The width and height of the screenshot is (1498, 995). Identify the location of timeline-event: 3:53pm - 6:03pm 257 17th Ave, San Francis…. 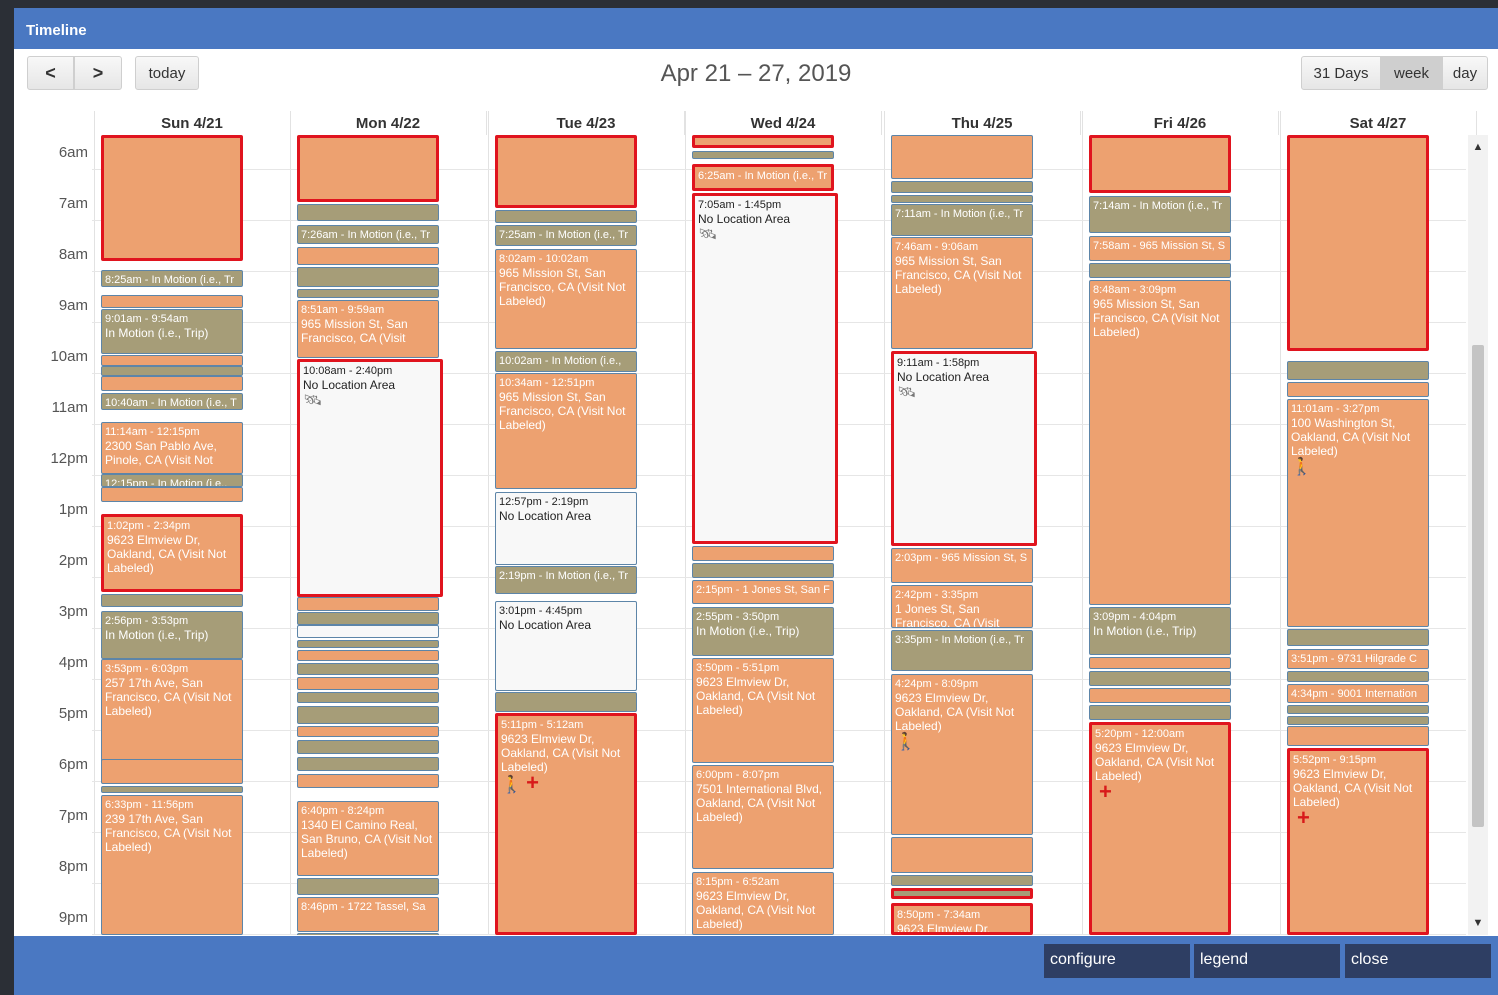
(172, 714).